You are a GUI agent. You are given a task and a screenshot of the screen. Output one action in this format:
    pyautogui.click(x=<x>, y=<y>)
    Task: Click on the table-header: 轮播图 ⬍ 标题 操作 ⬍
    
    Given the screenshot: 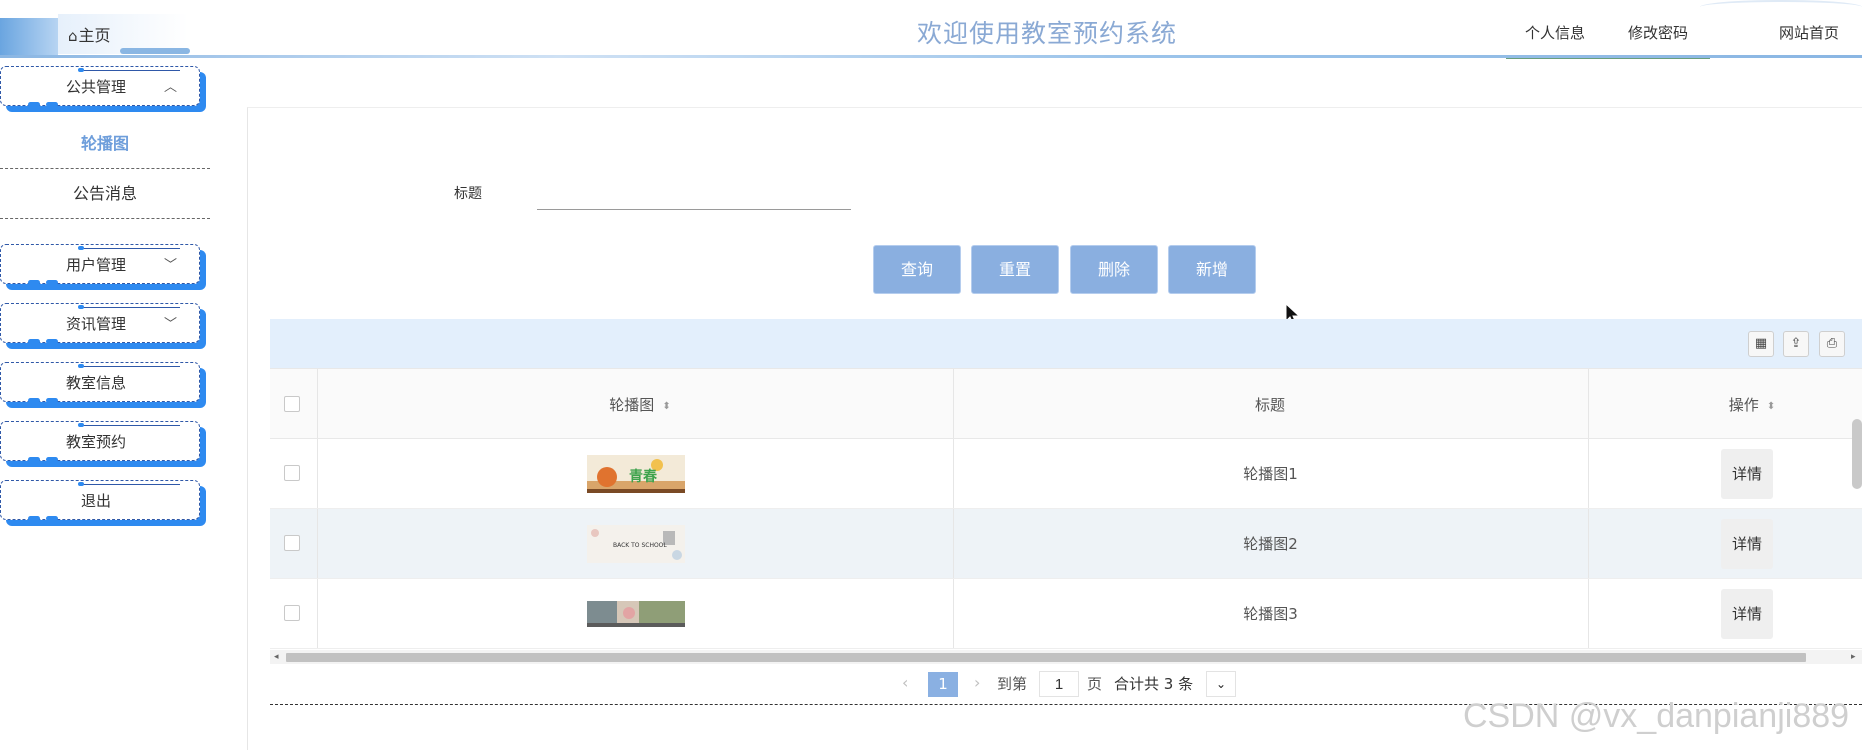 What is the action you would take?
    pyautogui.click(x=1066, y=403)
    